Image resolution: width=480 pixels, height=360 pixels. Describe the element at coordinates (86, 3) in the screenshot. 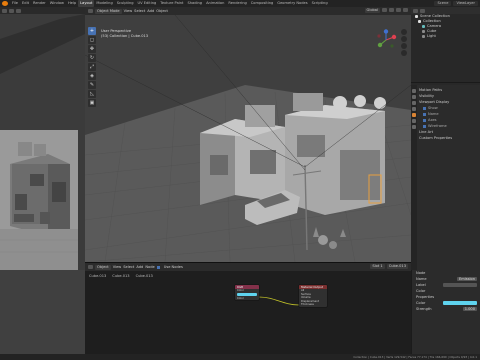

I see `tab-layout: Layout` at that location.